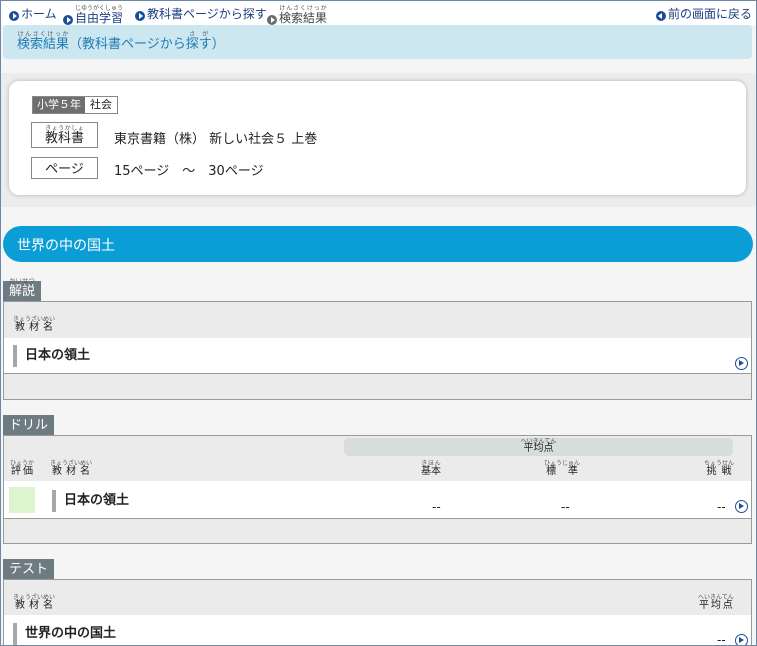  Describe the element at coordinates (710, 14) in the screenshot. I see `back-label: 前の画面に戻る` at that location.